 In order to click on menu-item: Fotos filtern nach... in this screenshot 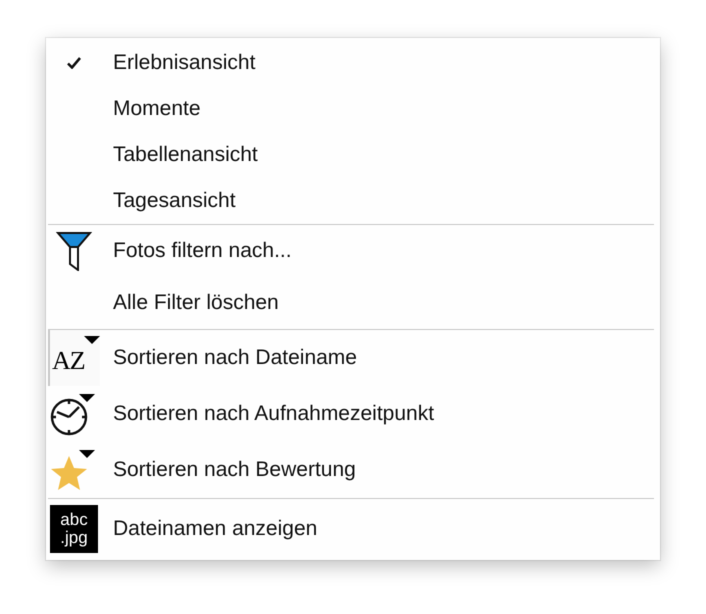, I will do `click(202, 251)`.